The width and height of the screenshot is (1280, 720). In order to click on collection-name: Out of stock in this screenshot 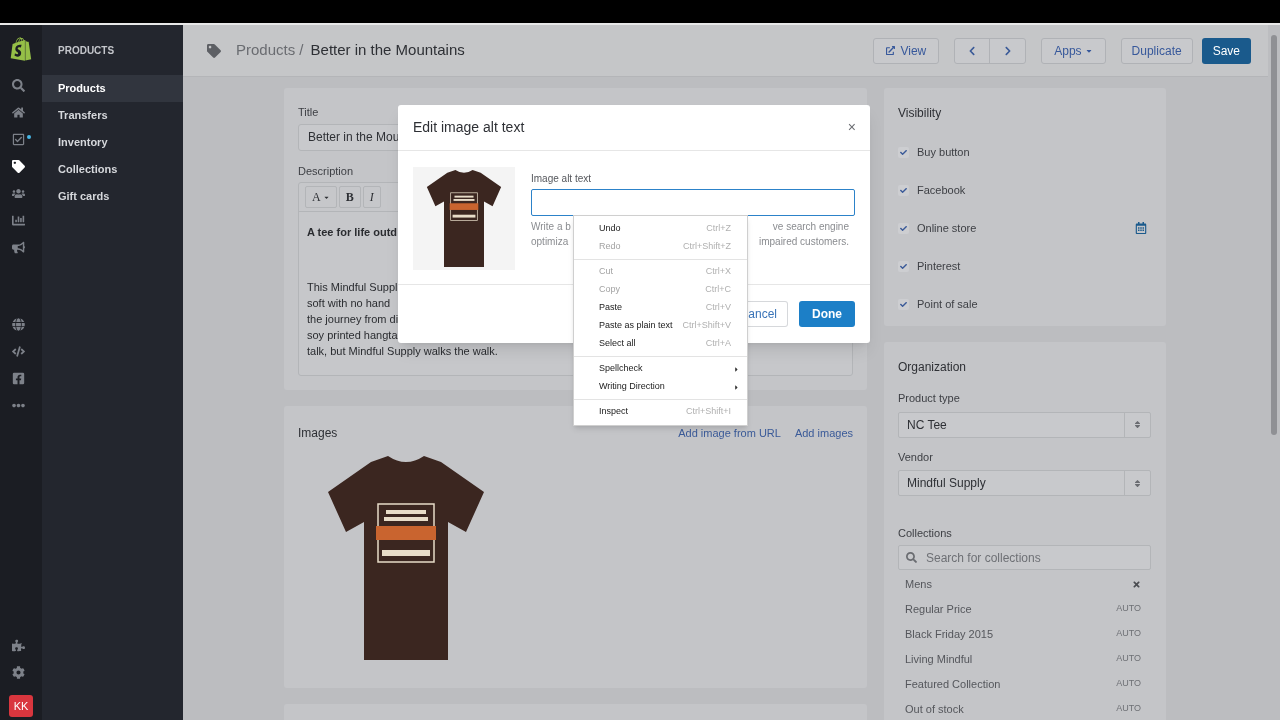, I will do `click(935, 709)`.